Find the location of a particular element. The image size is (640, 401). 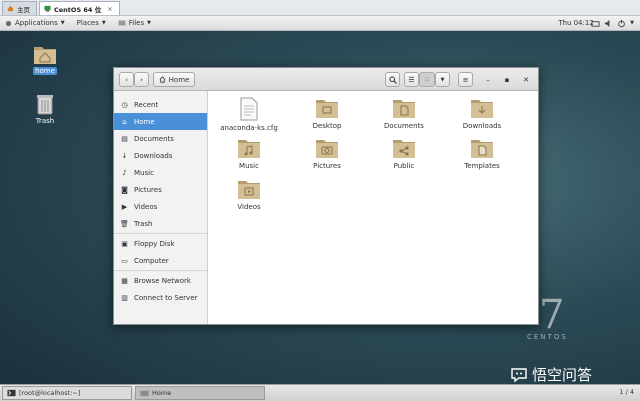

sidebar-item-pictures: ◙ Pictures is located at coordinates (160, 189).